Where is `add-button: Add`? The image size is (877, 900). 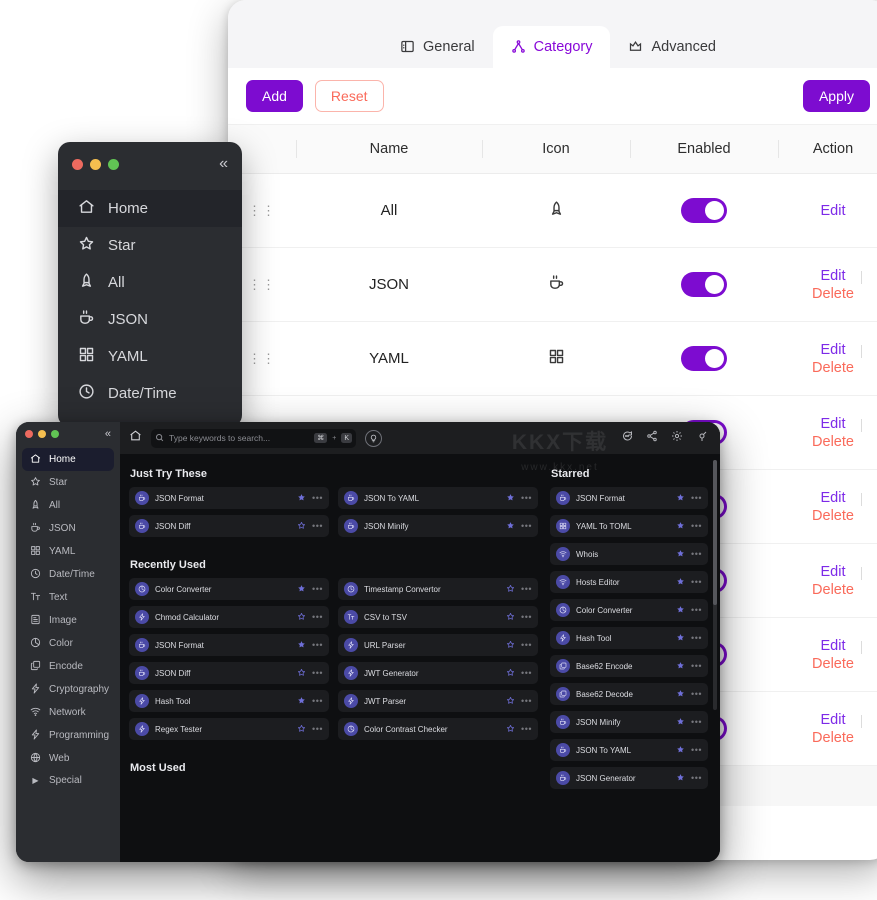 add-button: Add is located at coordinates (274, 96).